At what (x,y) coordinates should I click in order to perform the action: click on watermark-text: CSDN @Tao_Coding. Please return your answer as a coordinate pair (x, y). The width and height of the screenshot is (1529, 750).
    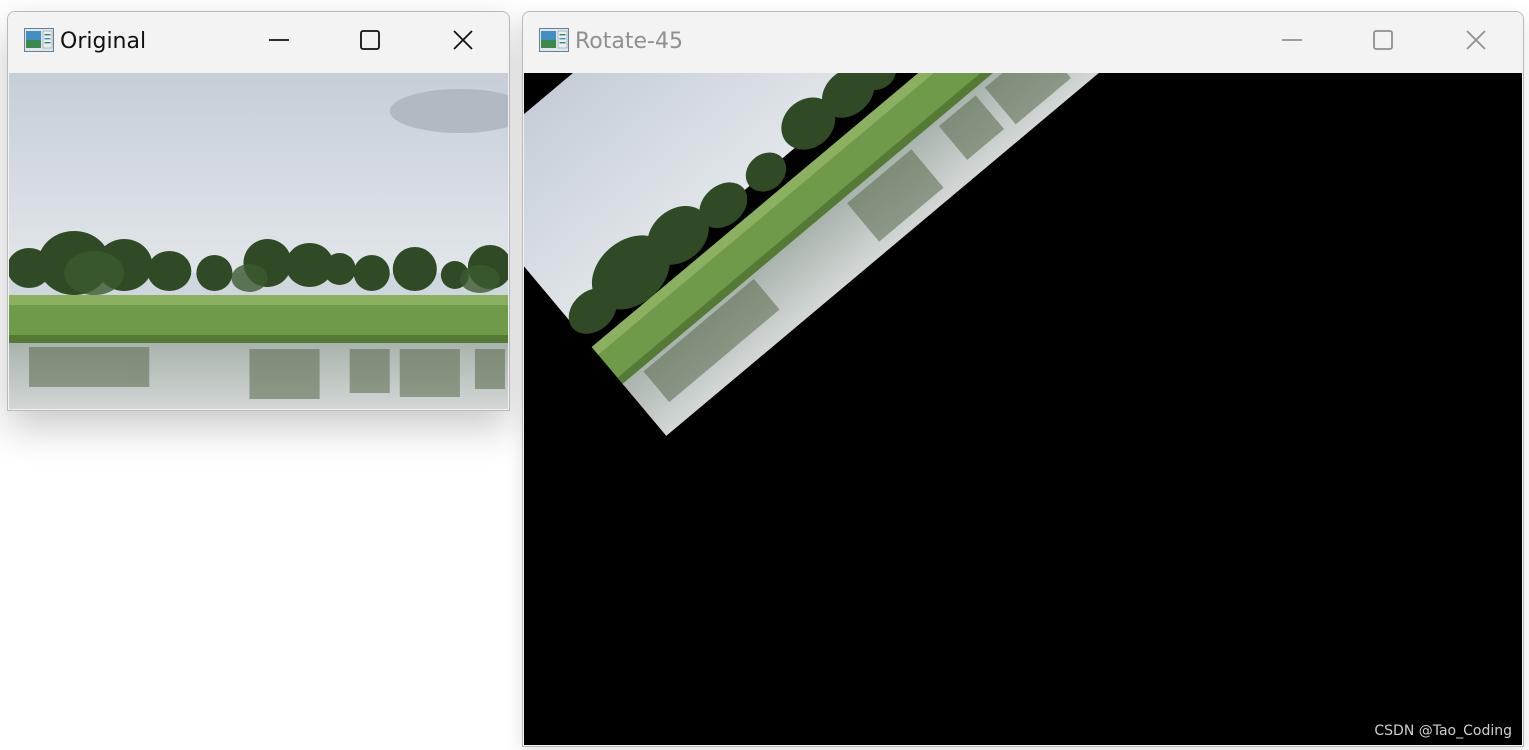
    Looking at the image, I should click on (1443, 731).